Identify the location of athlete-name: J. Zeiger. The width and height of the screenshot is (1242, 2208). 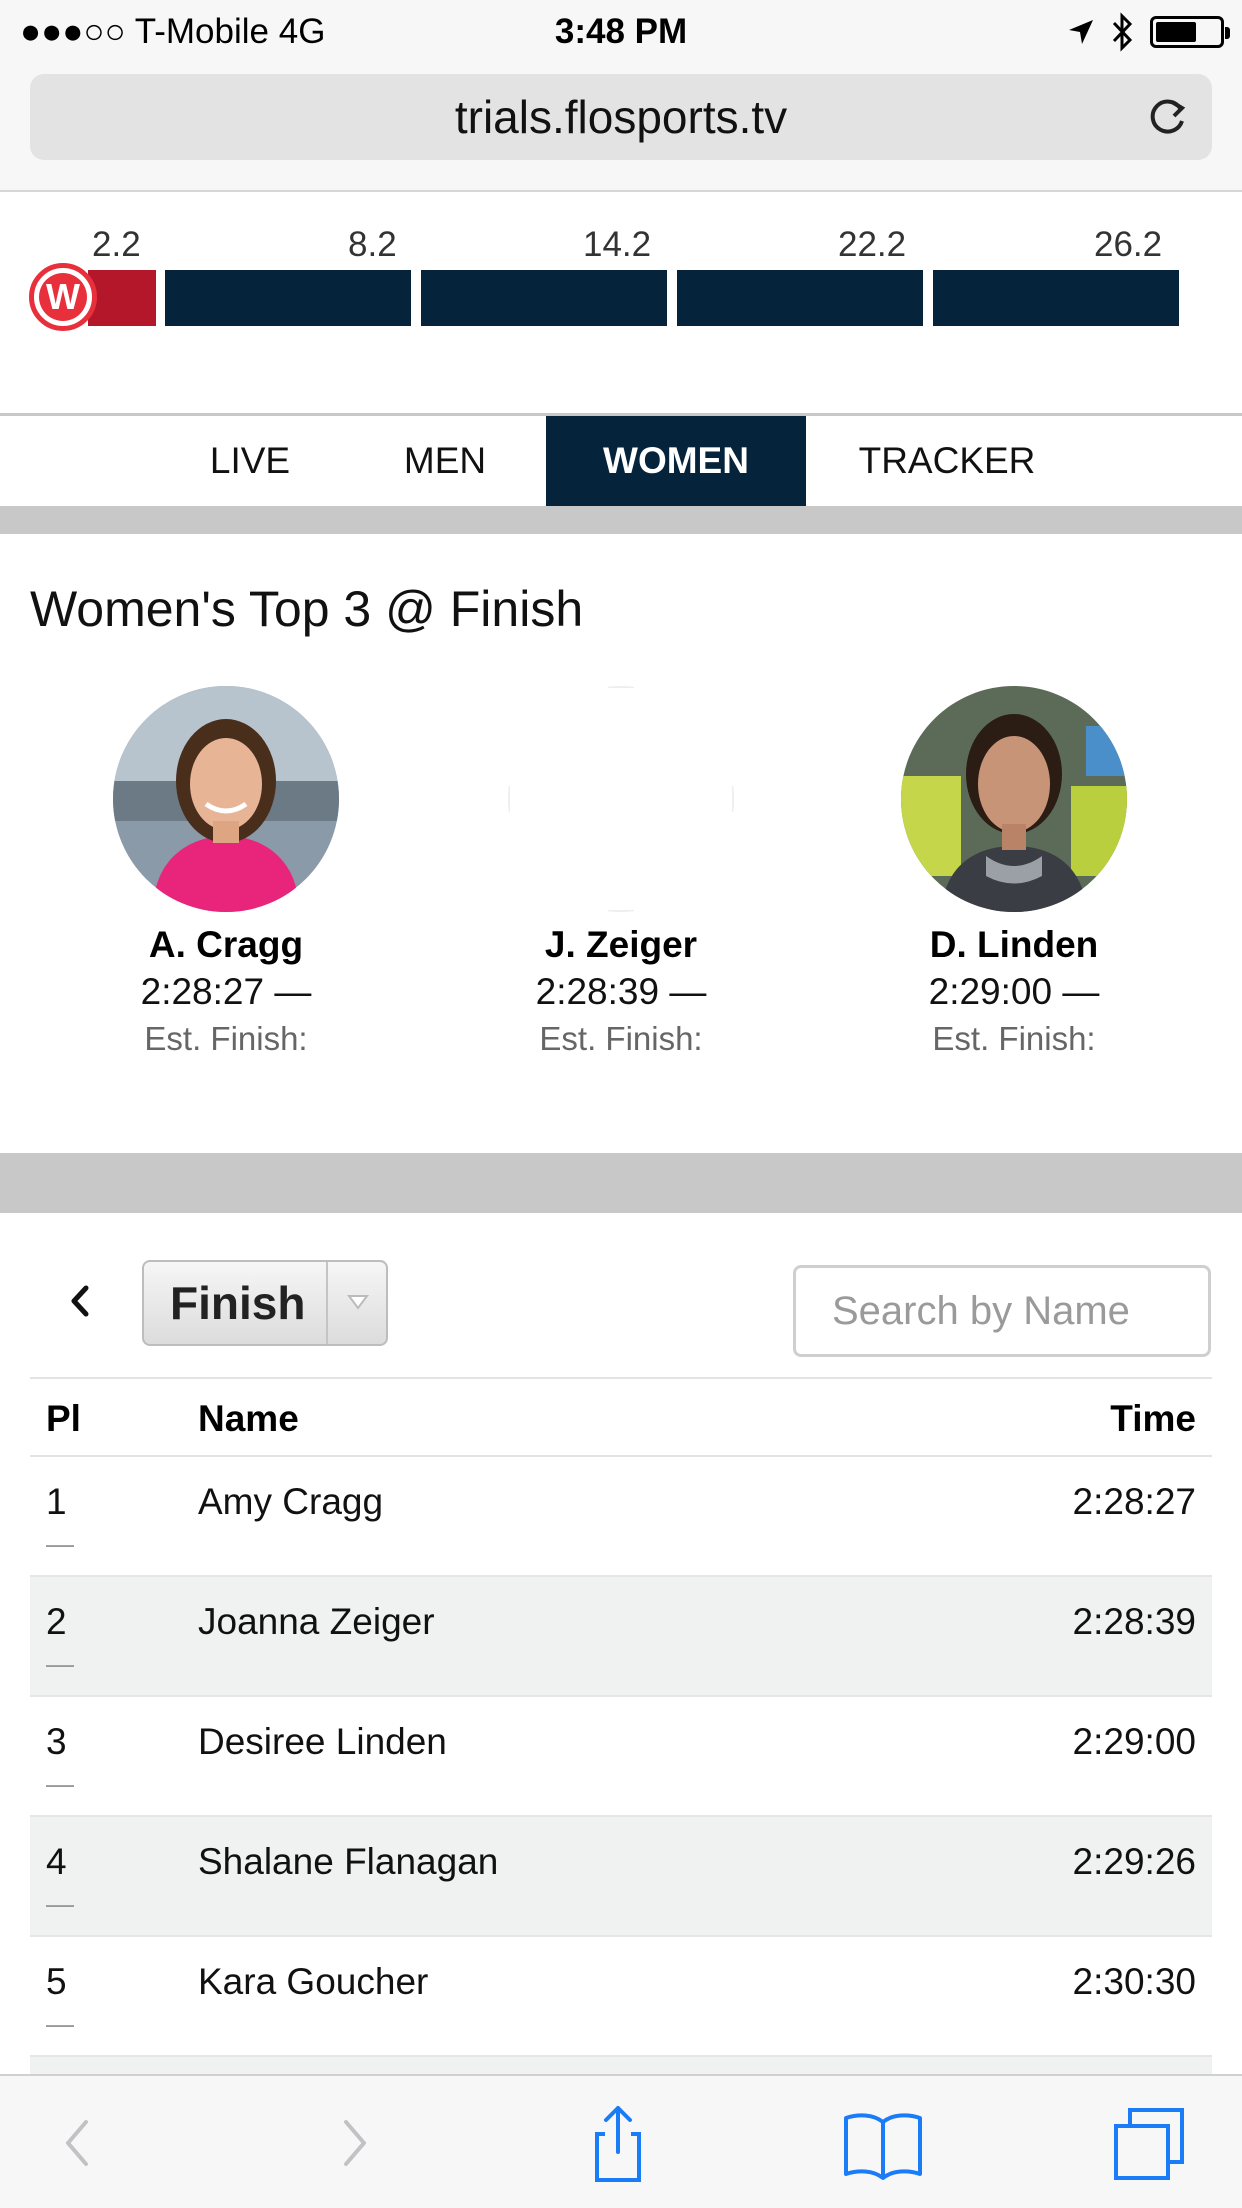
(621, 944).